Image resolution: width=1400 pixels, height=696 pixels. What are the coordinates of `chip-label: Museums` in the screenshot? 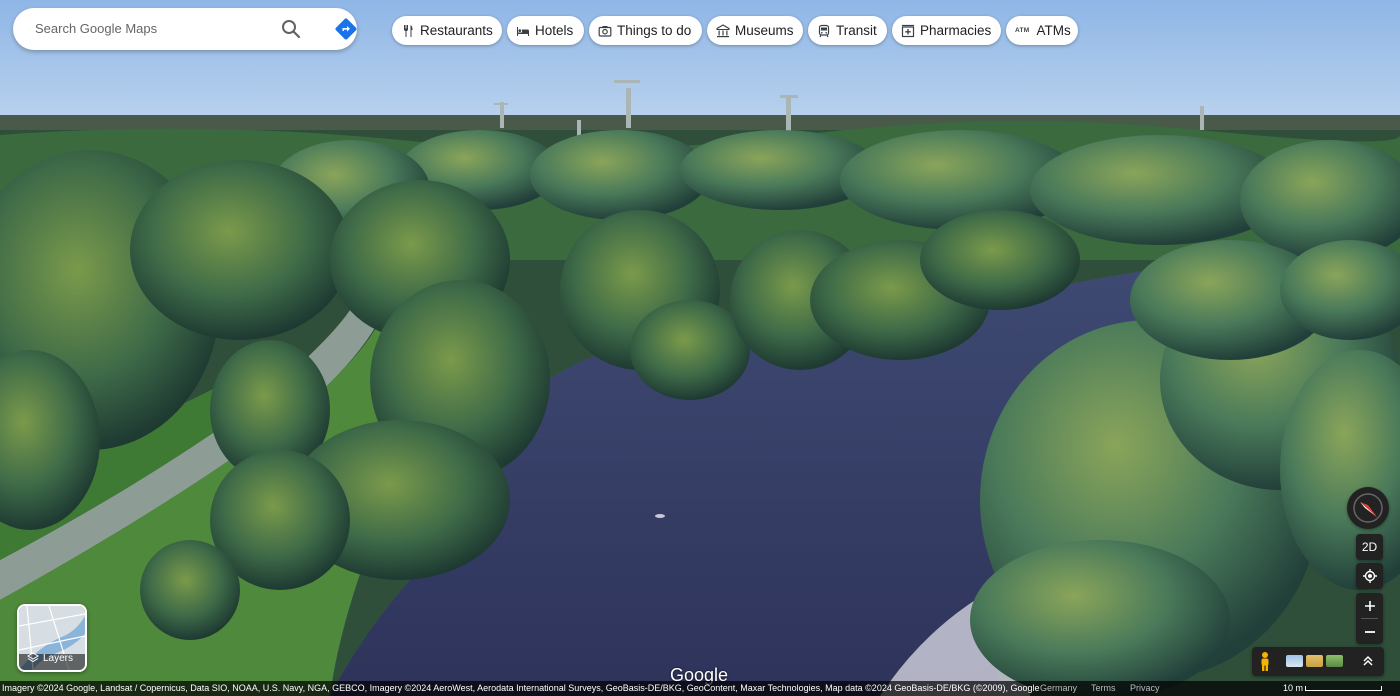 It's located at (764, 30).